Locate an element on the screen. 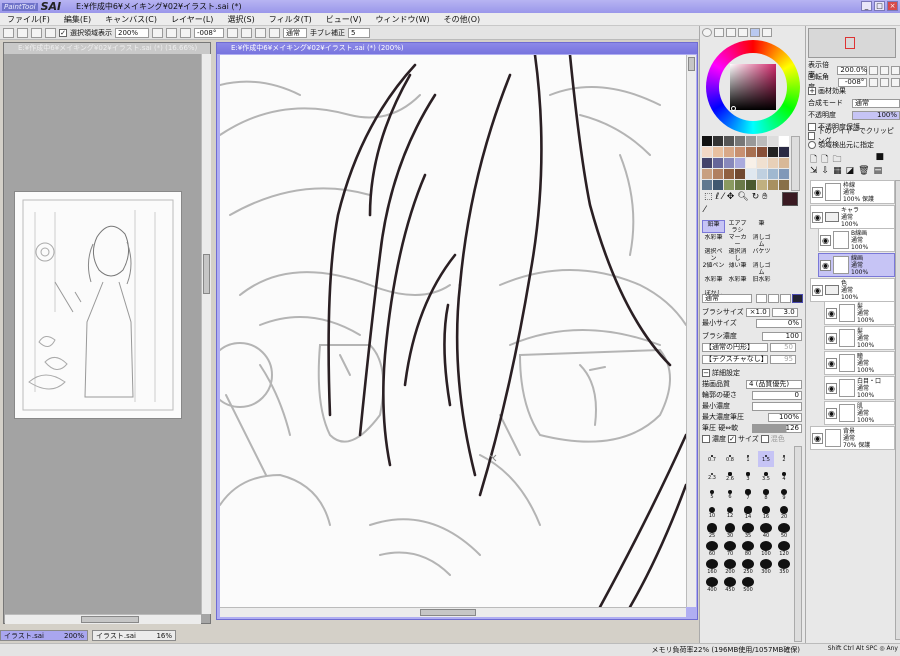 This screenshot has height=656, width=900. tool-binary-pen: 2値ペン is located at coordinates (713, 268).